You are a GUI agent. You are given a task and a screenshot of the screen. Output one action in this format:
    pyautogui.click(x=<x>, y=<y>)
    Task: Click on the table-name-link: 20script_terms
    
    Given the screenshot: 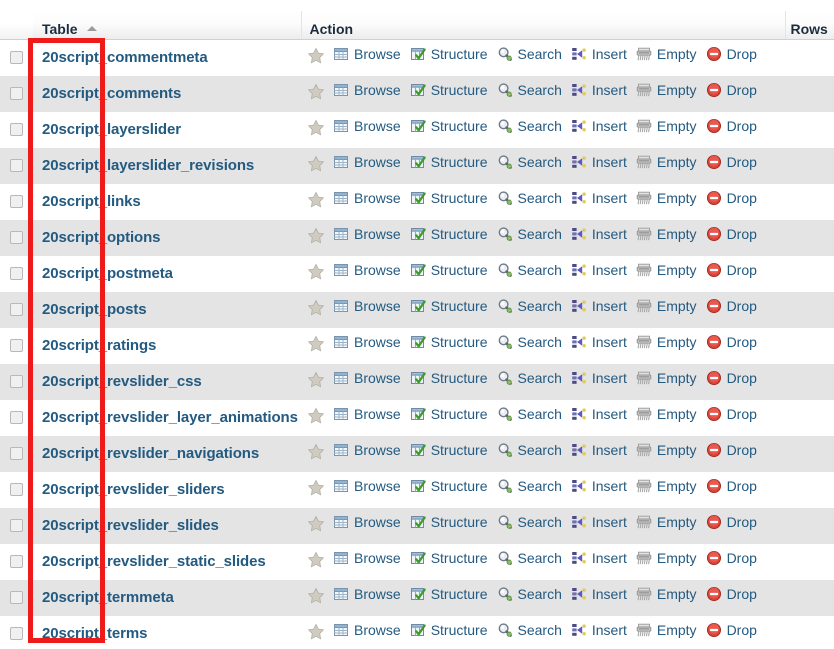 What is the action you would take?
    pyautogui.click(x=94, y=633)
    